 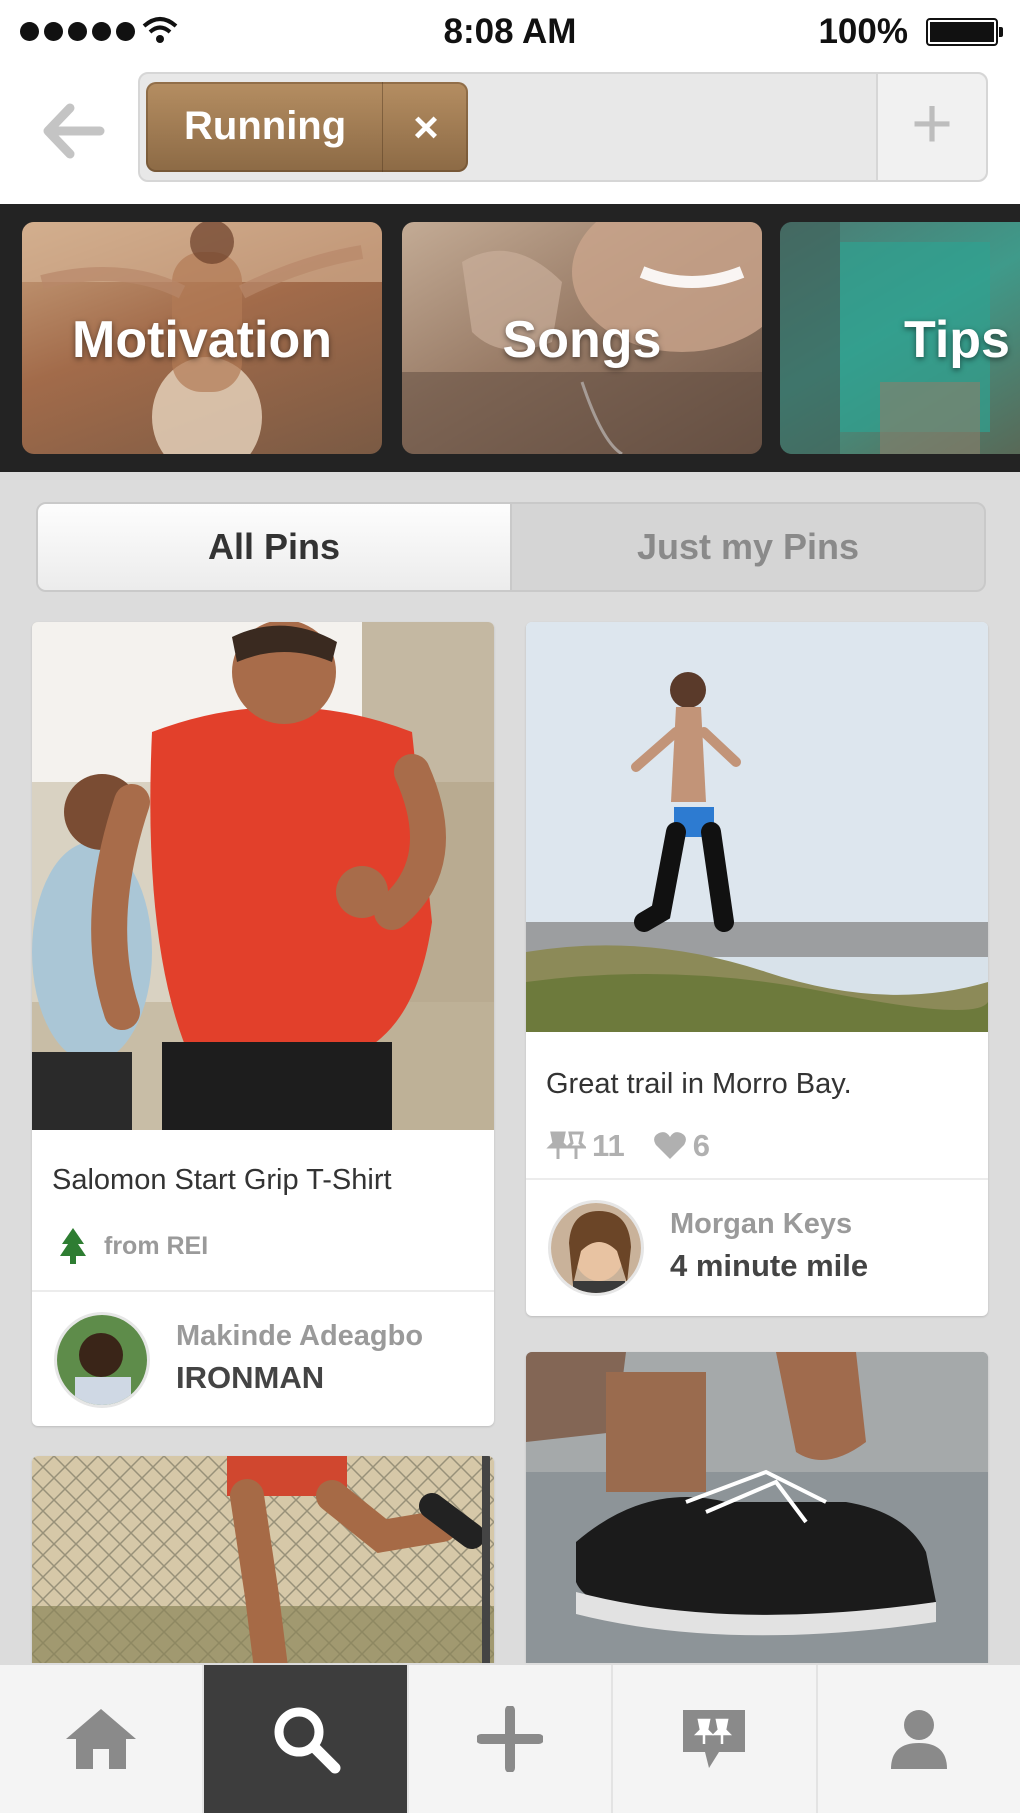 I want to click on tab-home, so click(x=102, y=1739).